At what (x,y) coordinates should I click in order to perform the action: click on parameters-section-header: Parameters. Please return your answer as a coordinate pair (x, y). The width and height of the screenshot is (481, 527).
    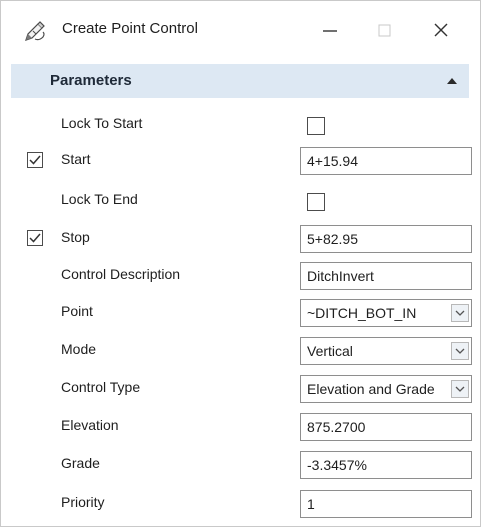
    Looking at the image, I should click on (240, 81).